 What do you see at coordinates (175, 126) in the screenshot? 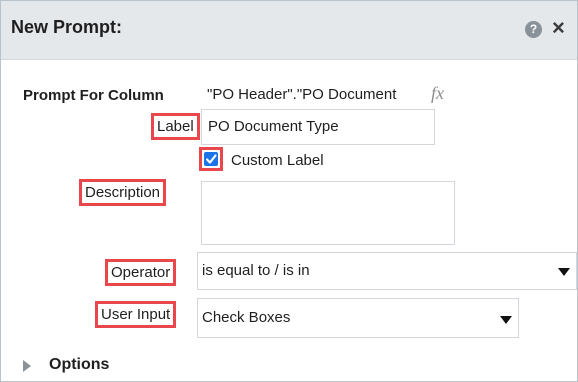
I see `label-field-label: Label` at bounding box center [175, 126].